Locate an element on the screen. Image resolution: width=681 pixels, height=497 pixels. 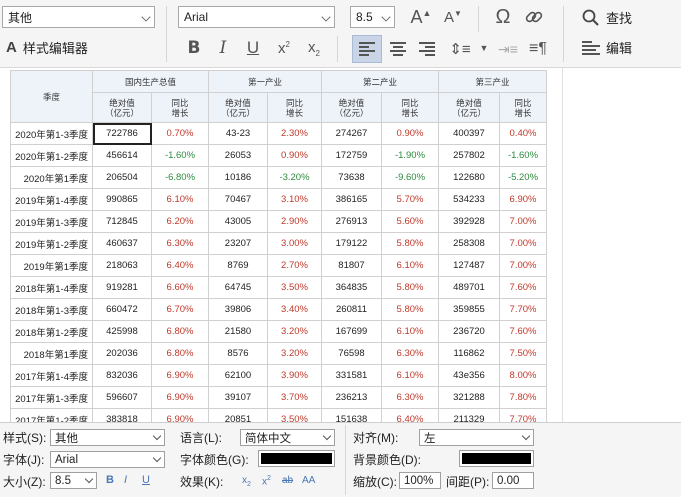
value-cell: 39806 is located at coordinates (238, 309).